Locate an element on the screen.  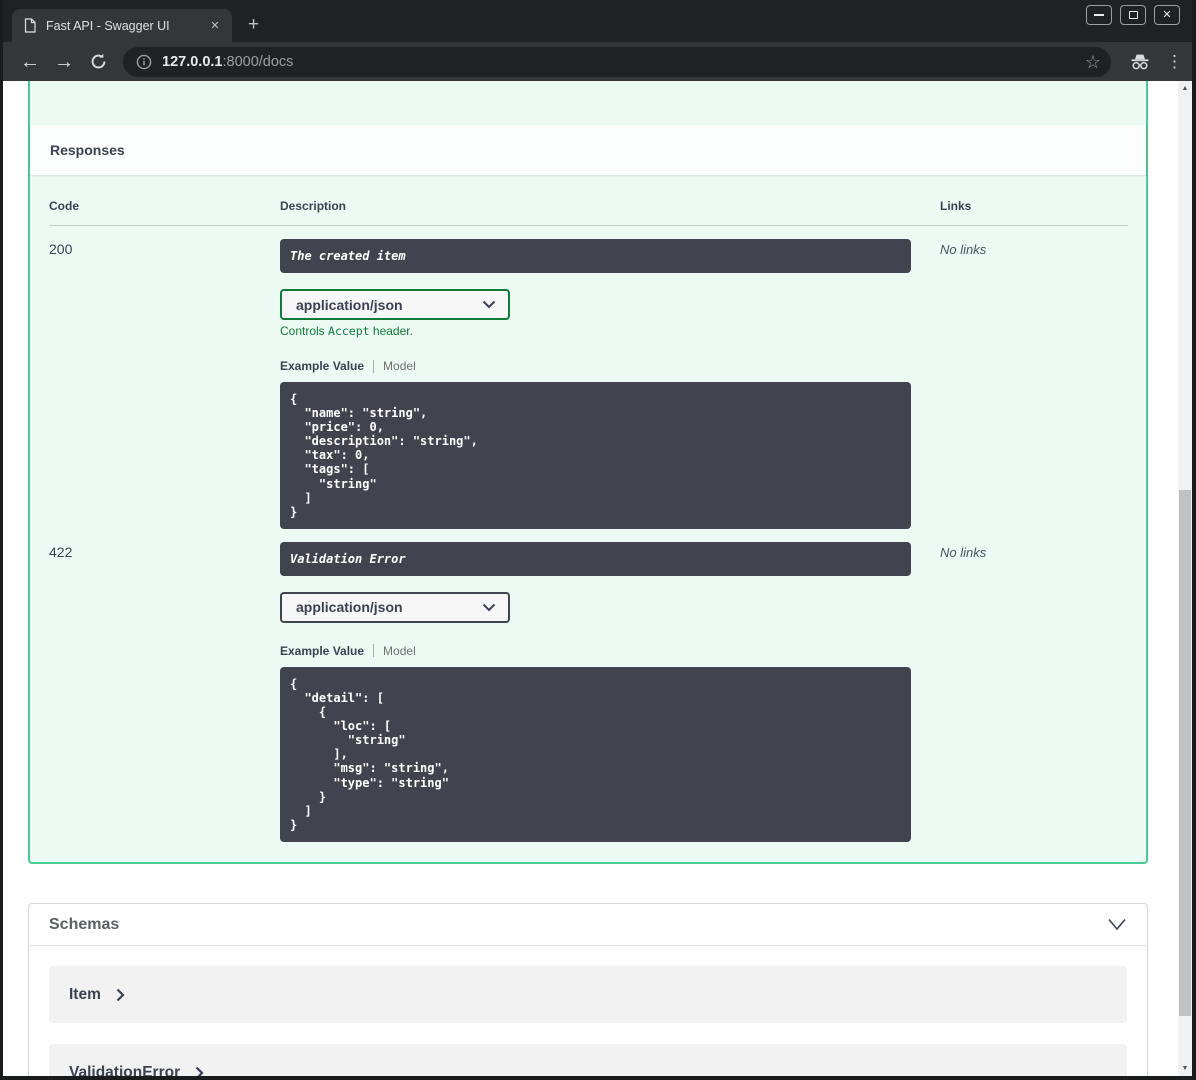
url-text: 127.0.0.1:8000/docs is located at coordinates (619, 62).